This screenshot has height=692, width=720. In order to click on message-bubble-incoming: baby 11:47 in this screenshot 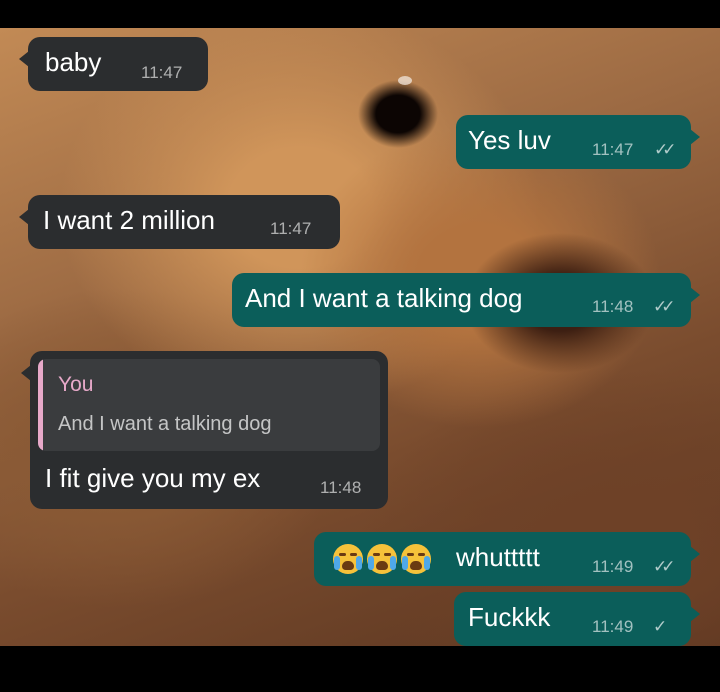, I will do `click(113, 64)`.